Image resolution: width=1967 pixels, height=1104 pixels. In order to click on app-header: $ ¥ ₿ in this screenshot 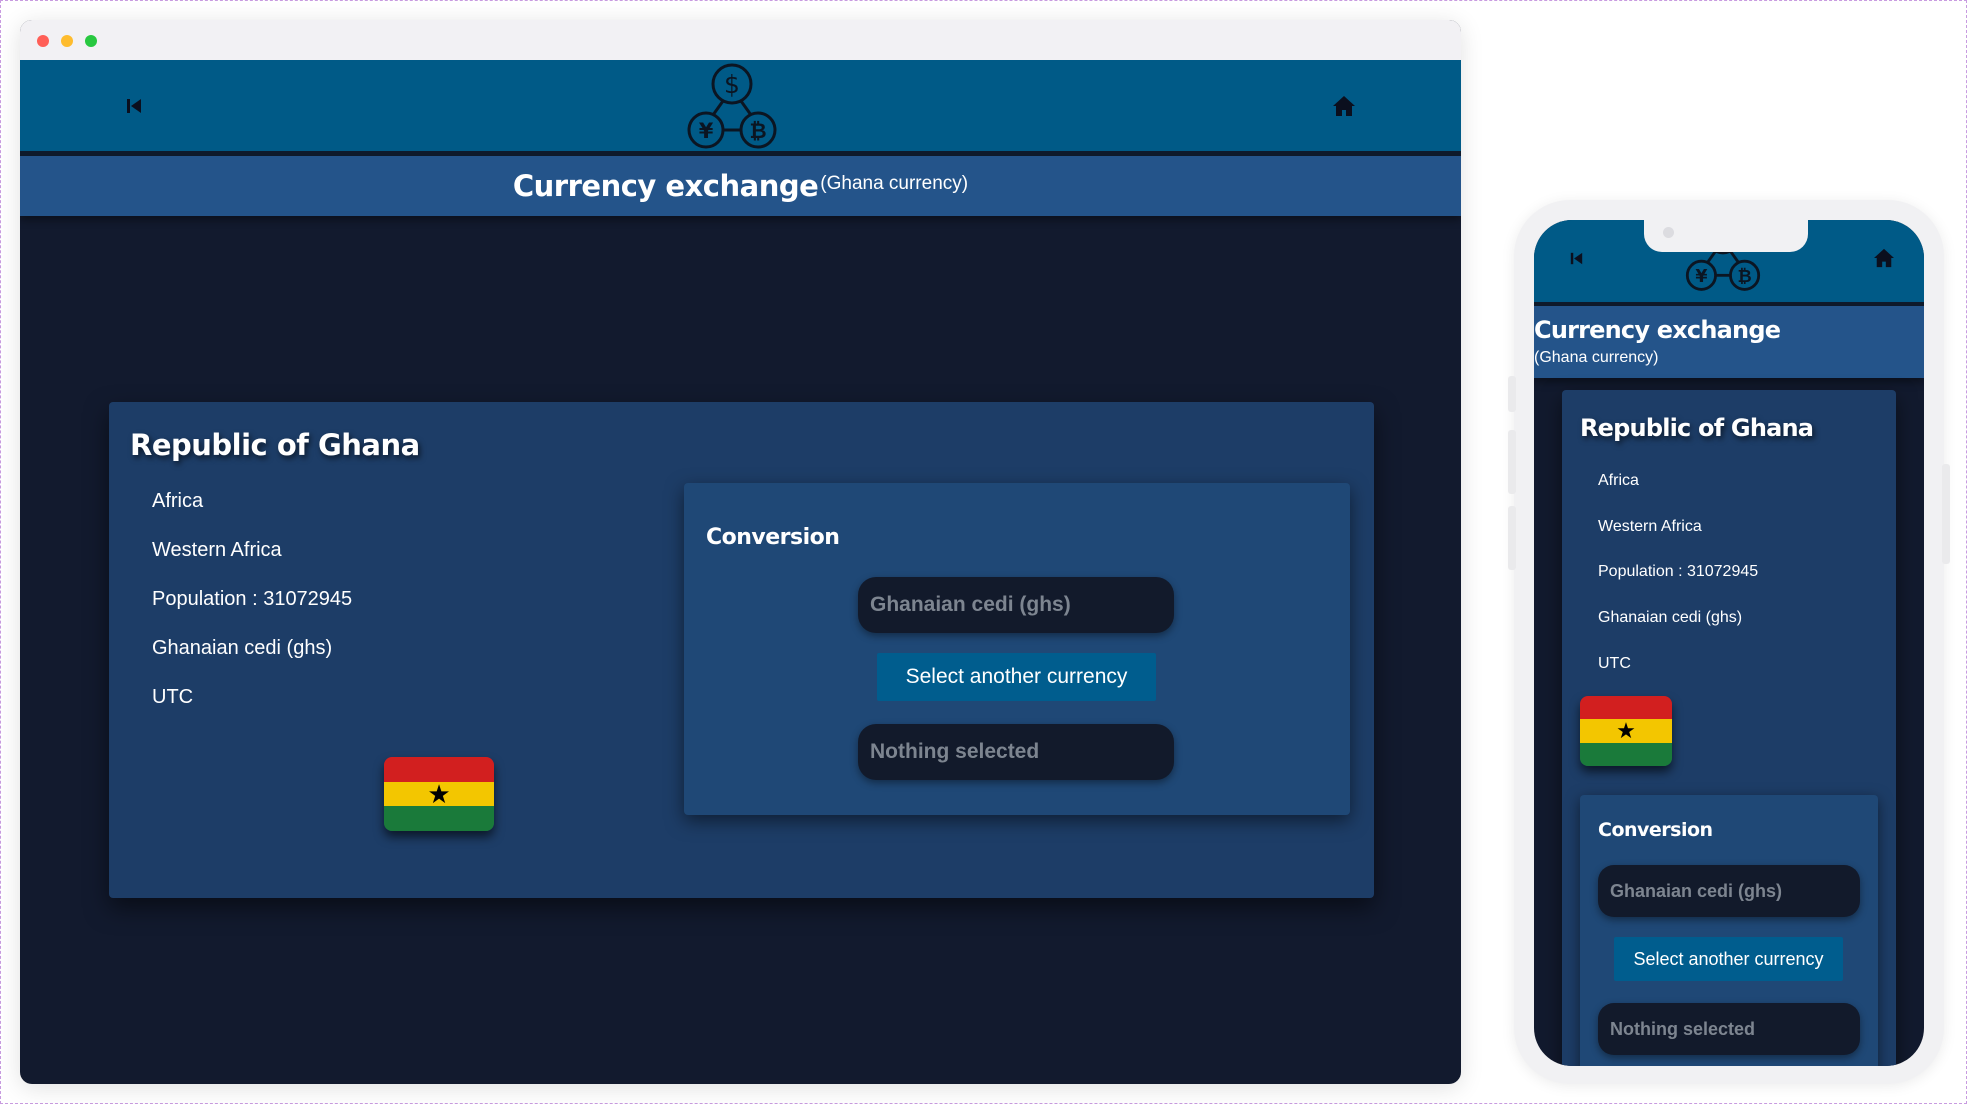, I will do `click(740, 108)`.